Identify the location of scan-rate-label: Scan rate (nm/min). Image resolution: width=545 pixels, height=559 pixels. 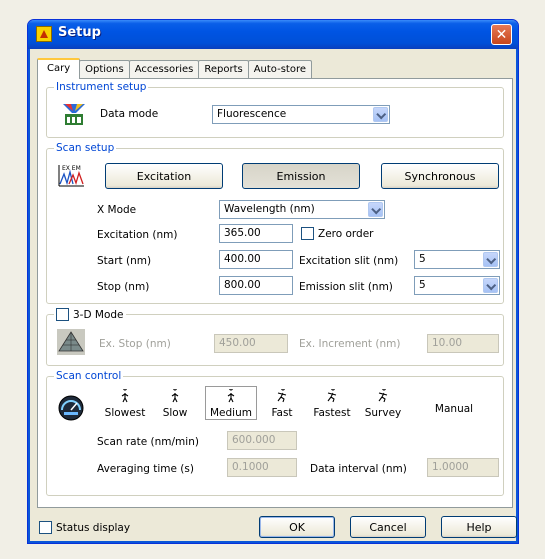
(148, 442).